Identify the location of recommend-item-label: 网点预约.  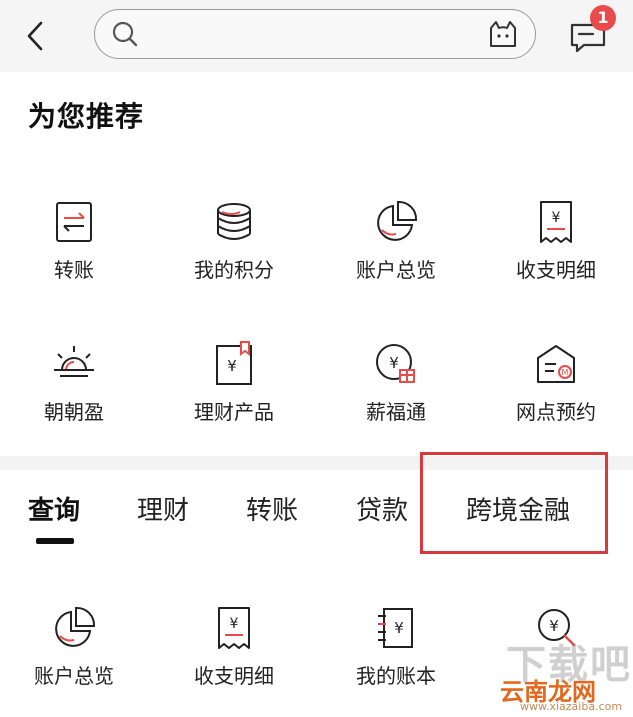
(556, 412).